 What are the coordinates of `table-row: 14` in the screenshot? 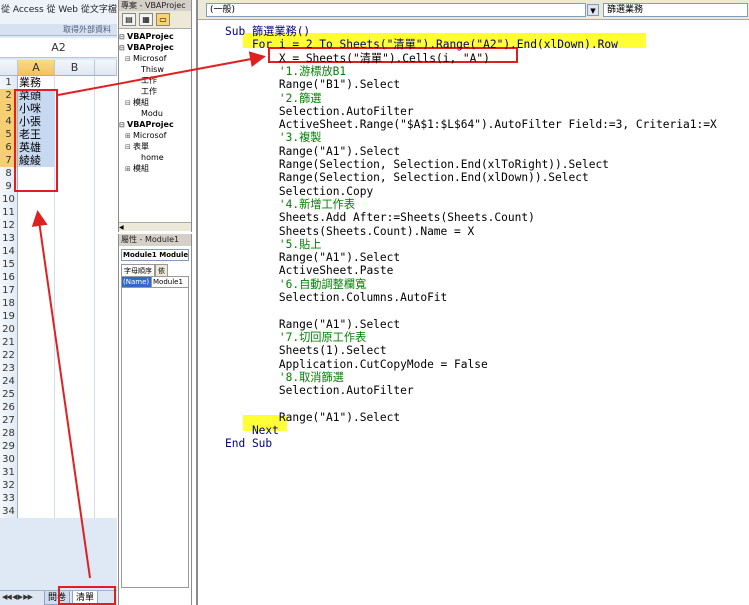 It's located at (58, 251).